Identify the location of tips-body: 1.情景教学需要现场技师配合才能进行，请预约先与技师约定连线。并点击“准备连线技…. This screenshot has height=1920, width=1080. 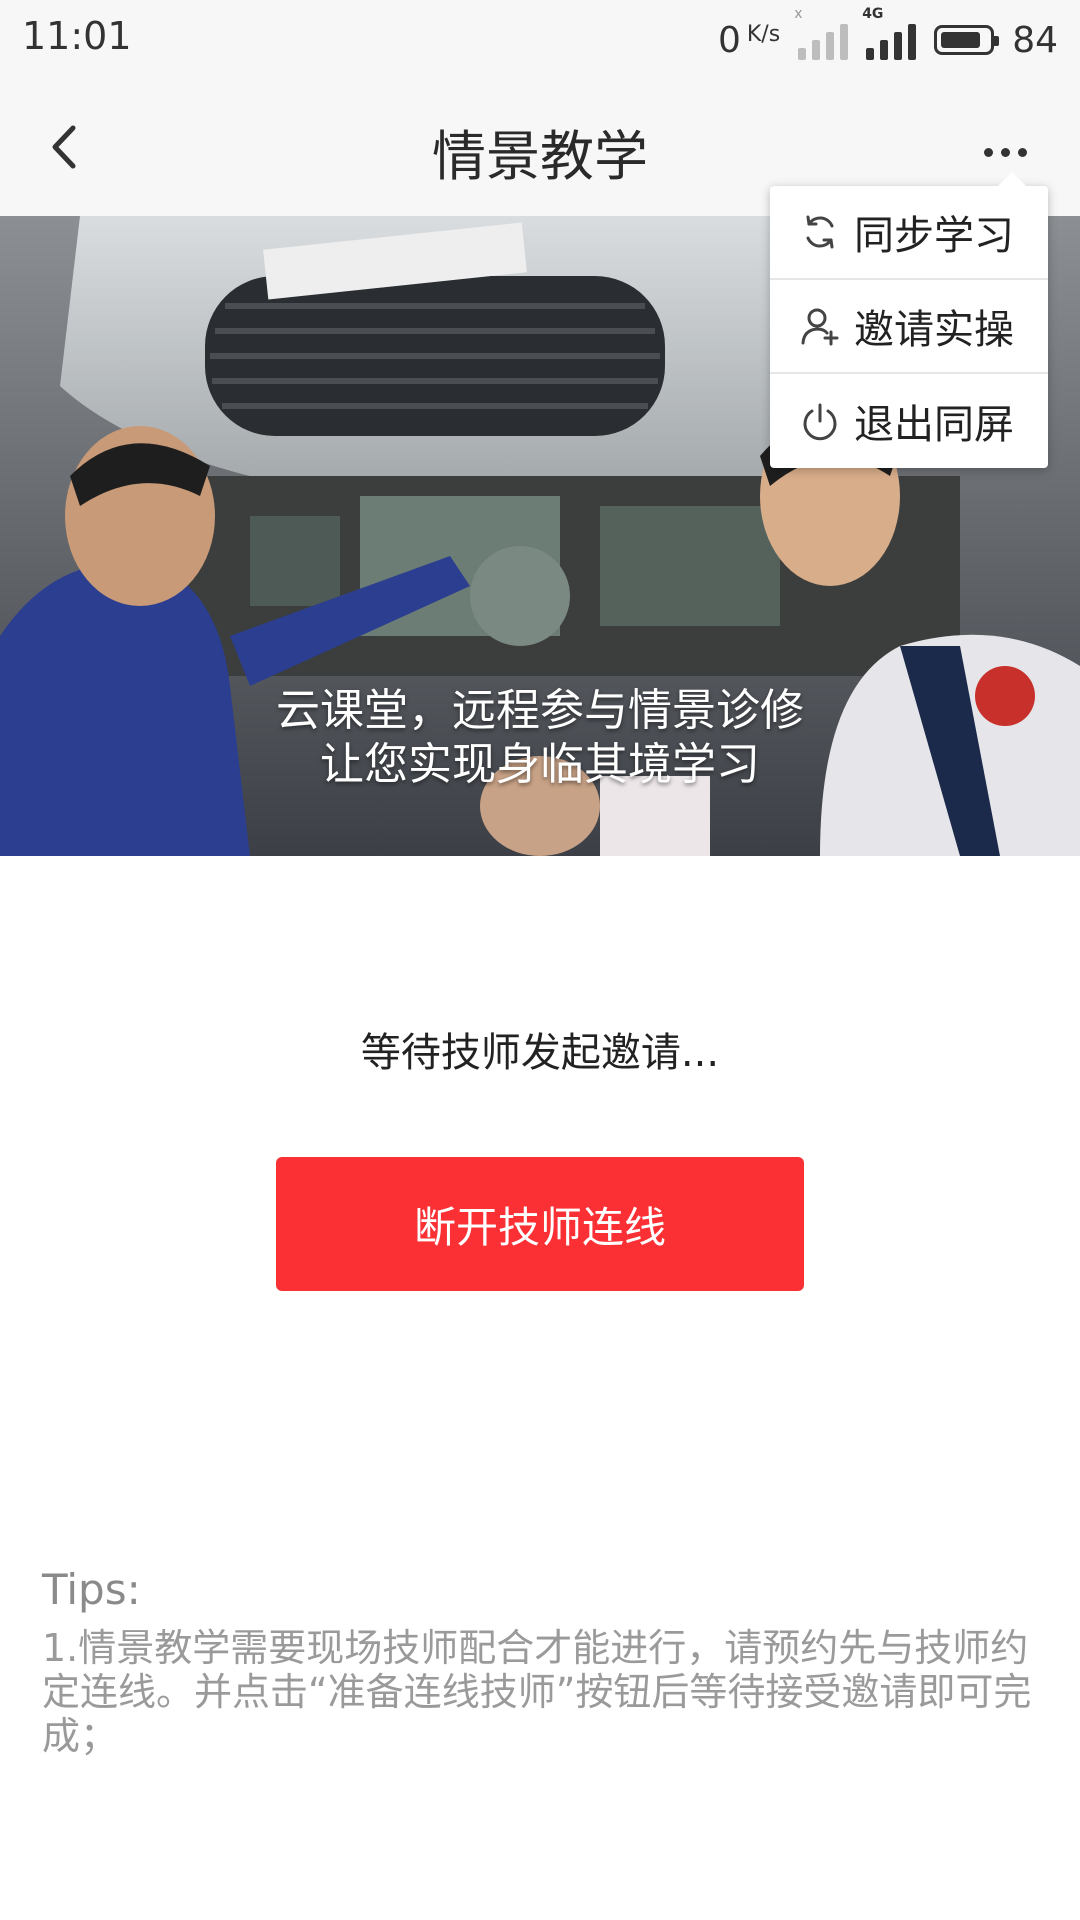
(537, 1692).